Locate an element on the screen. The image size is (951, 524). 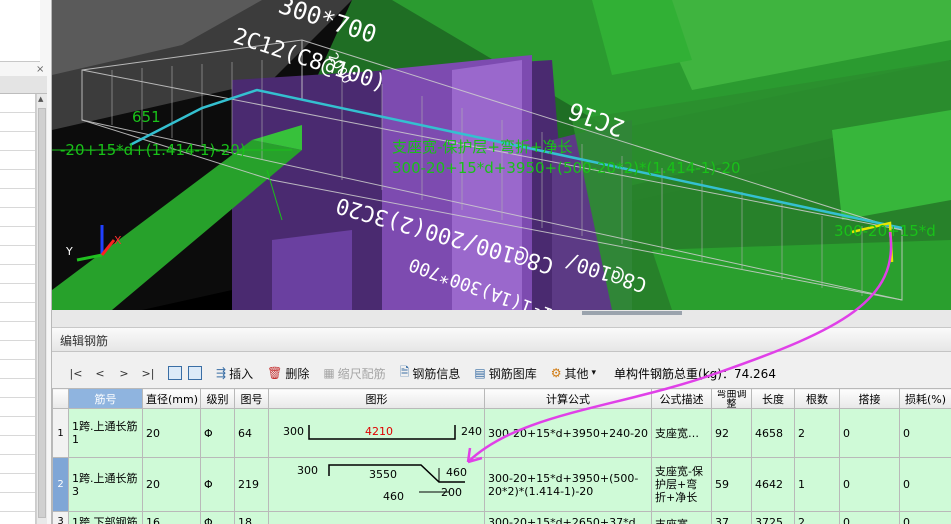
cell-bend: 59 is located at coordinates (731, 484).